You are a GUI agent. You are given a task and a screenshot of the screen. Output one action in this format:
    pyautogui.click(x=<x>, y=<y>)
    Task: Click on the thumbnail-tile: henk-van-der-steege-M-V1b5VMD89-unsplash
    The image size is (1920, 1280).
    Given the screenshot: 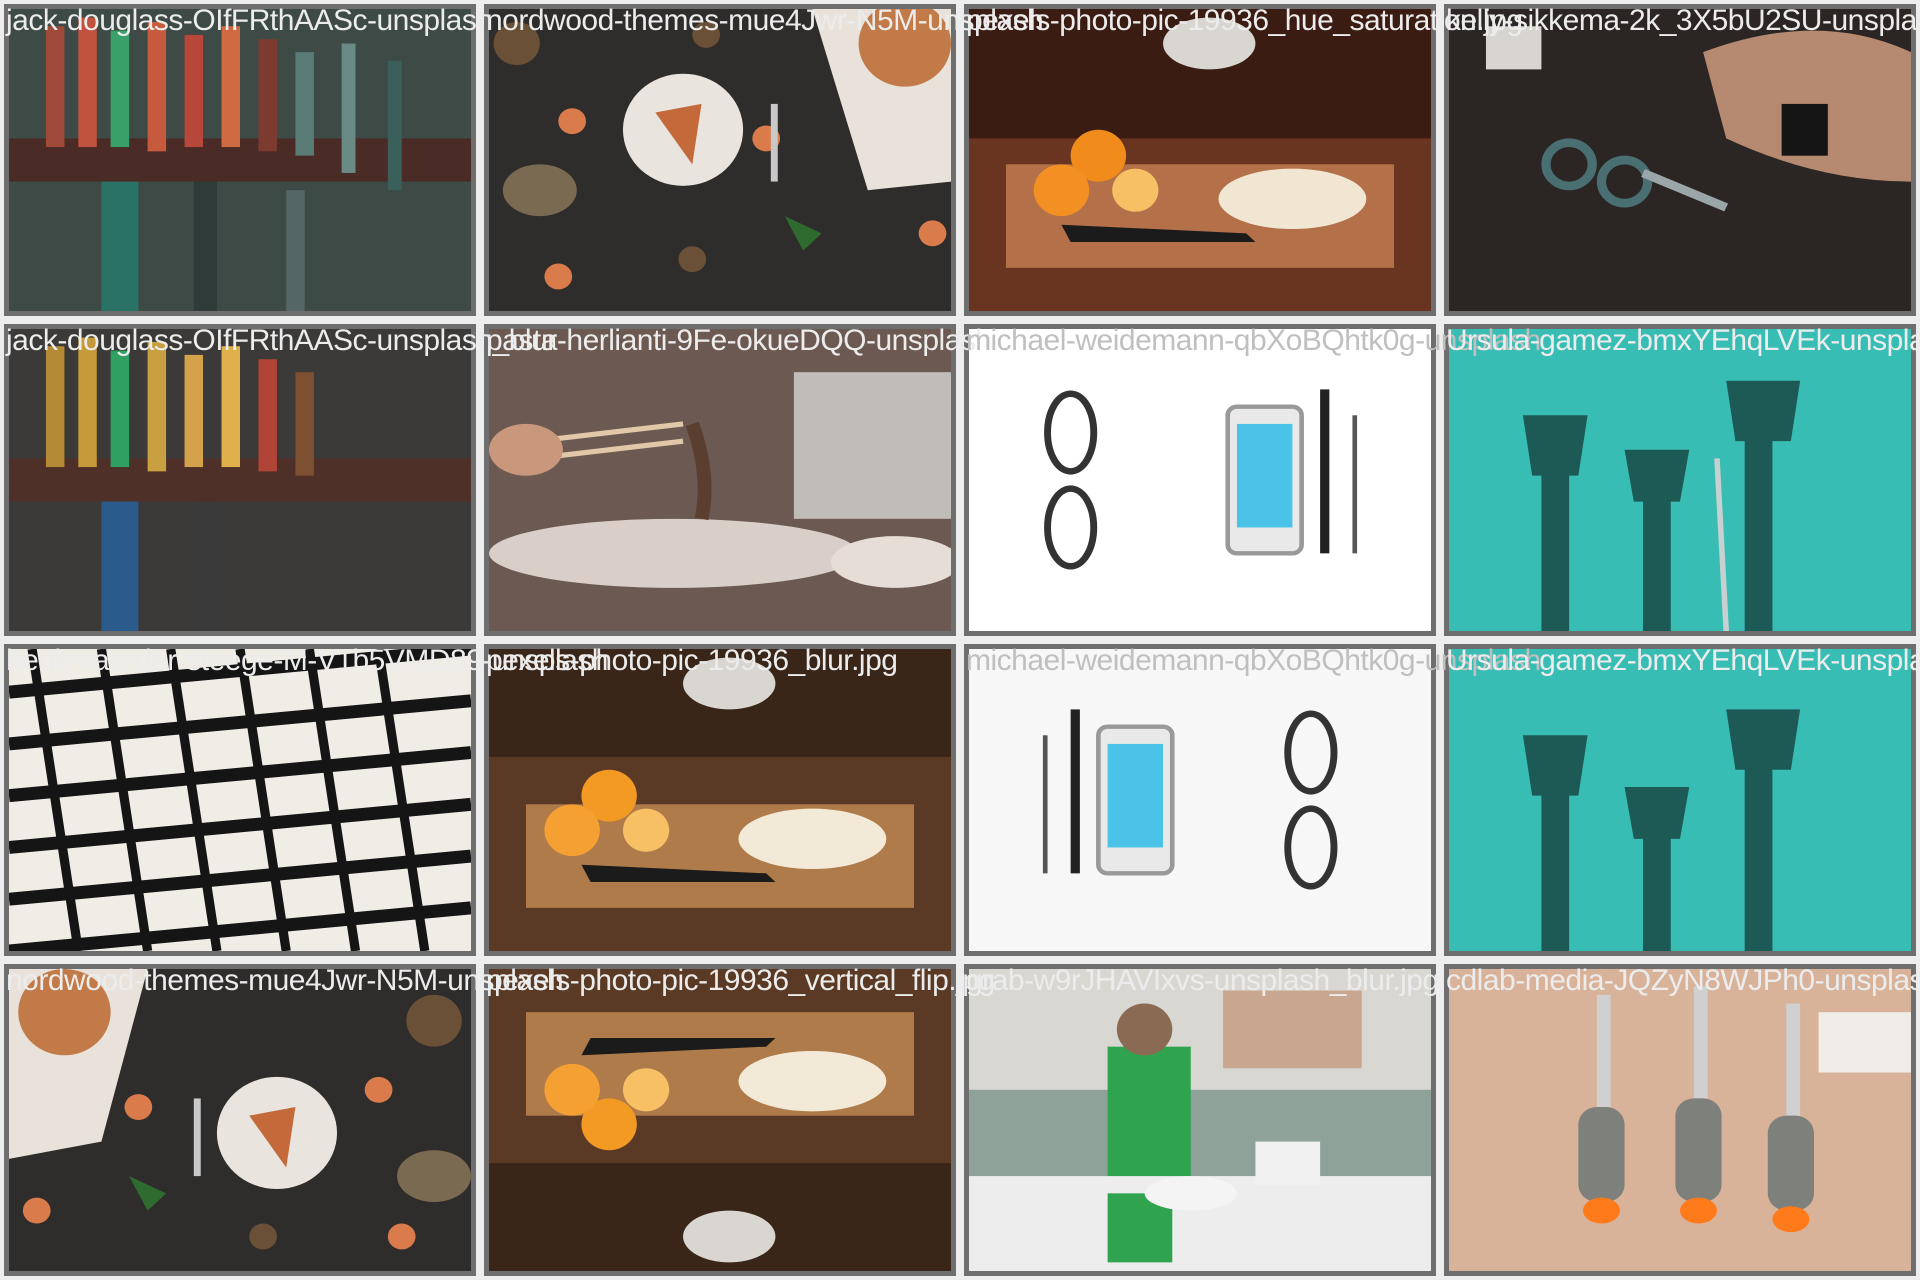 What is the action you would take?
    pyautogui.click(x=304, y=800)
    